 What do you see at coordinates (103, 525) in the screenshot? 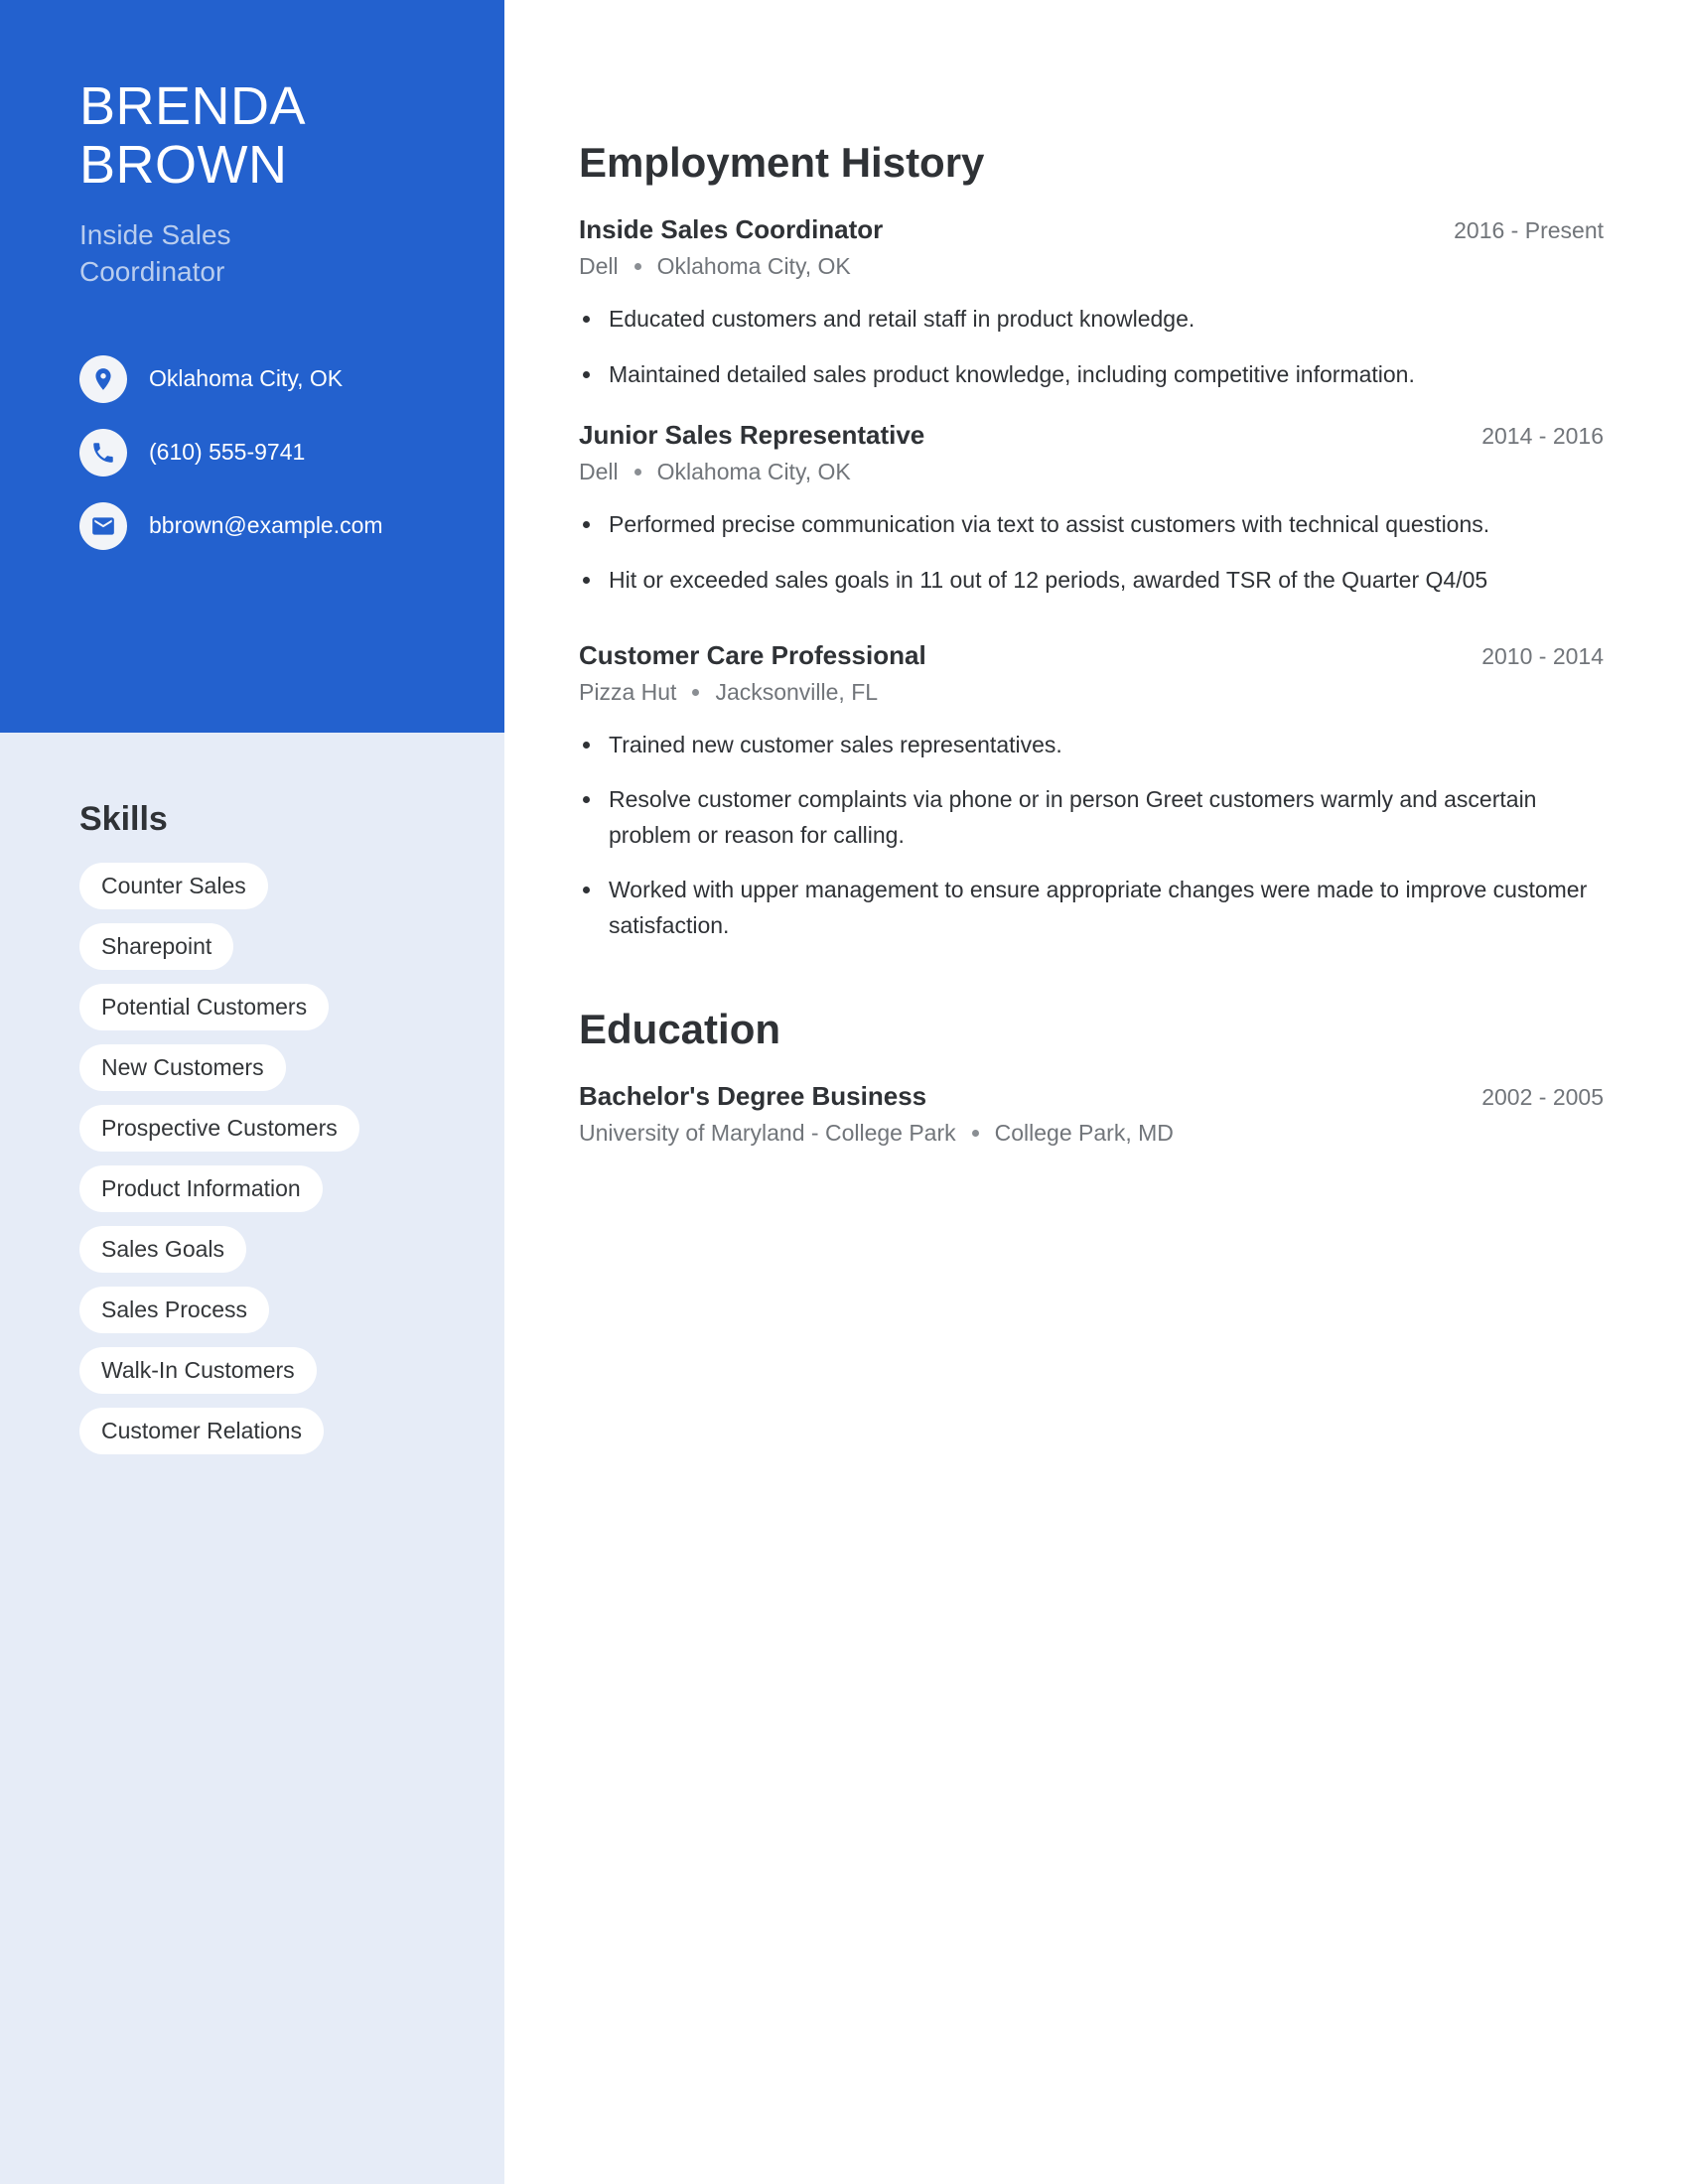
I see `email-icon` at bounding box center [103, 525].